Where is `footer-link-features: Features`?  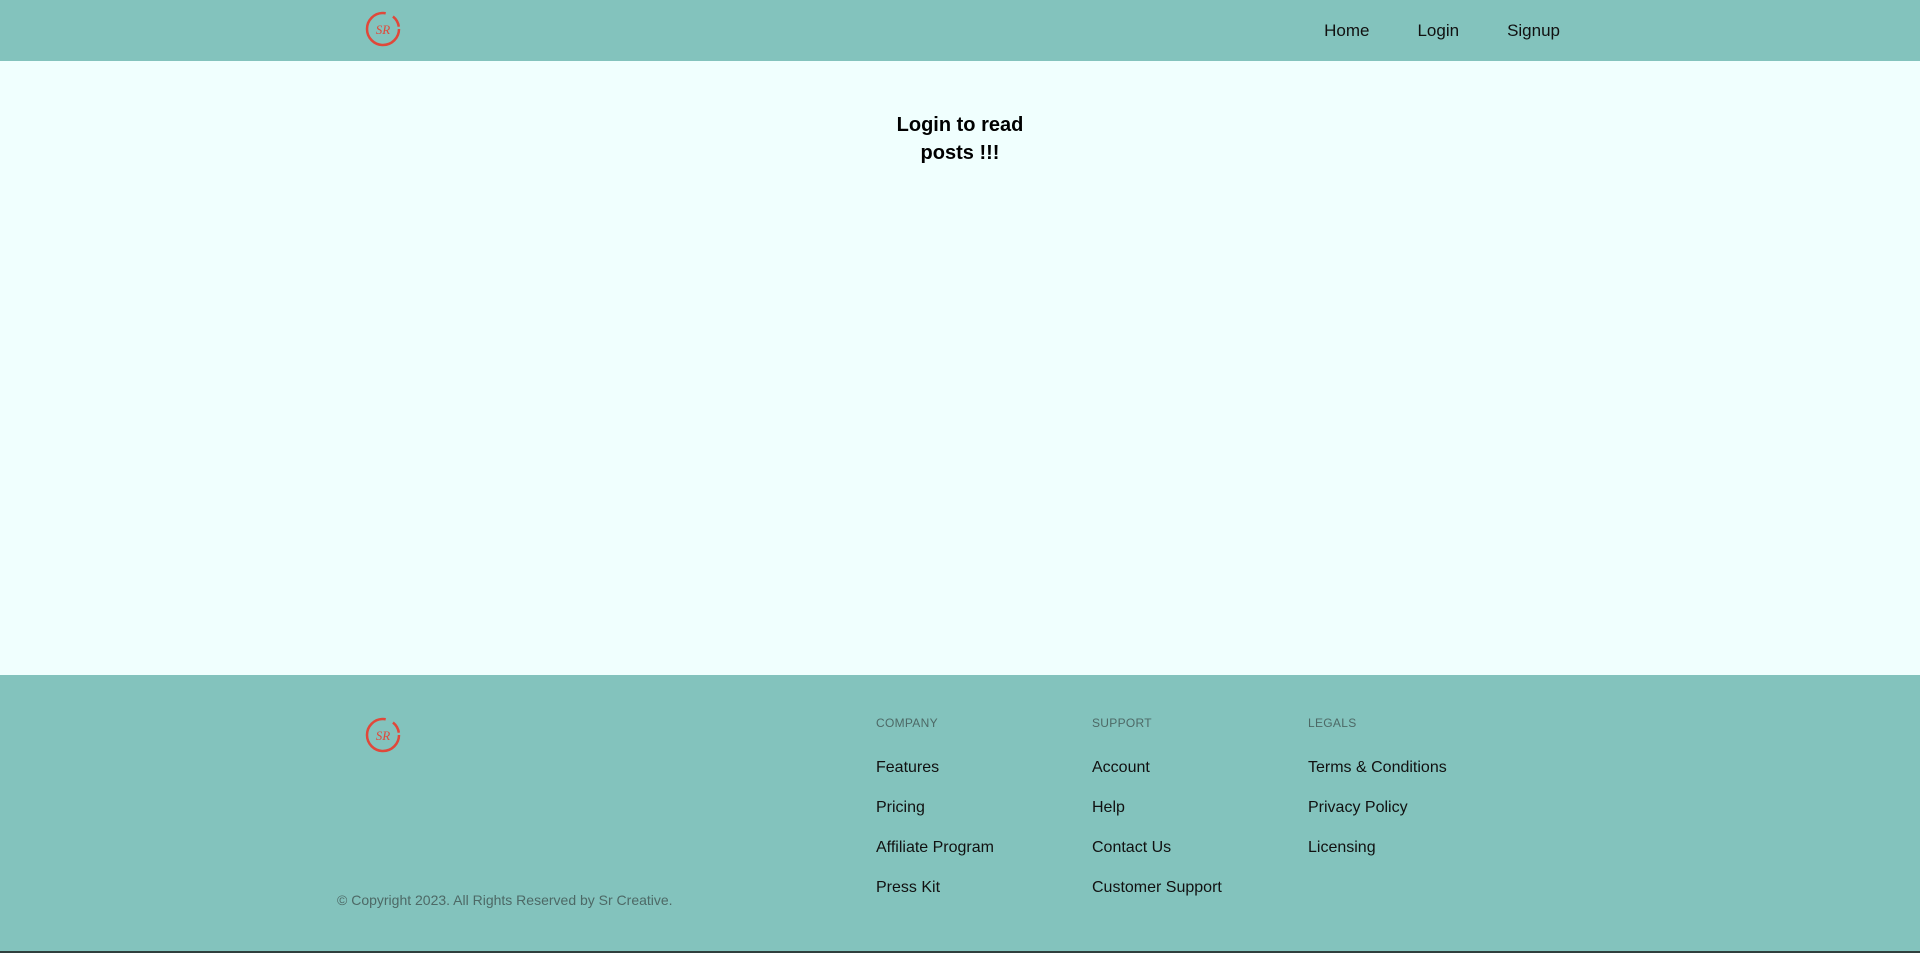
footer-link-features: Features is located at coordinates (907, 767).